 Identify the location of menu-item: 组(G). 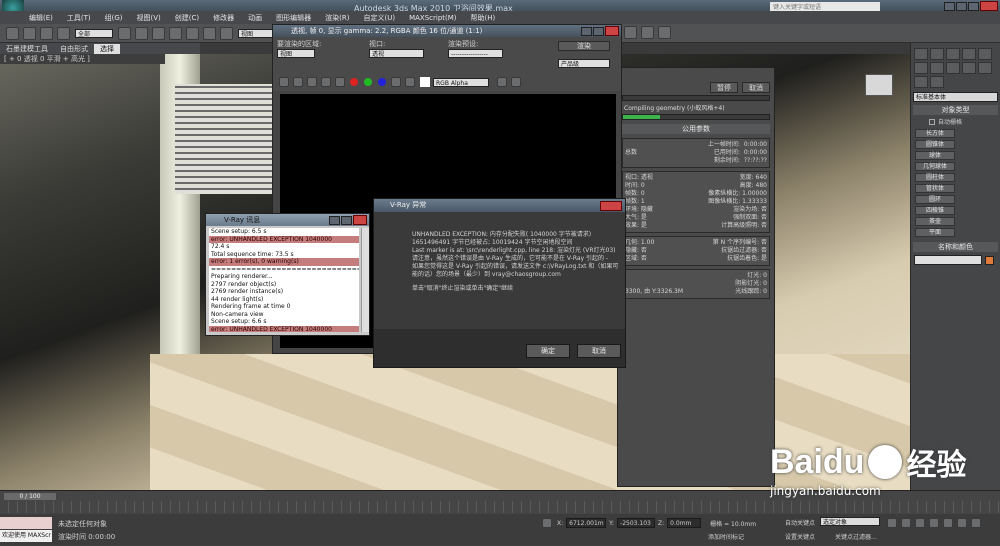
(114, 18).